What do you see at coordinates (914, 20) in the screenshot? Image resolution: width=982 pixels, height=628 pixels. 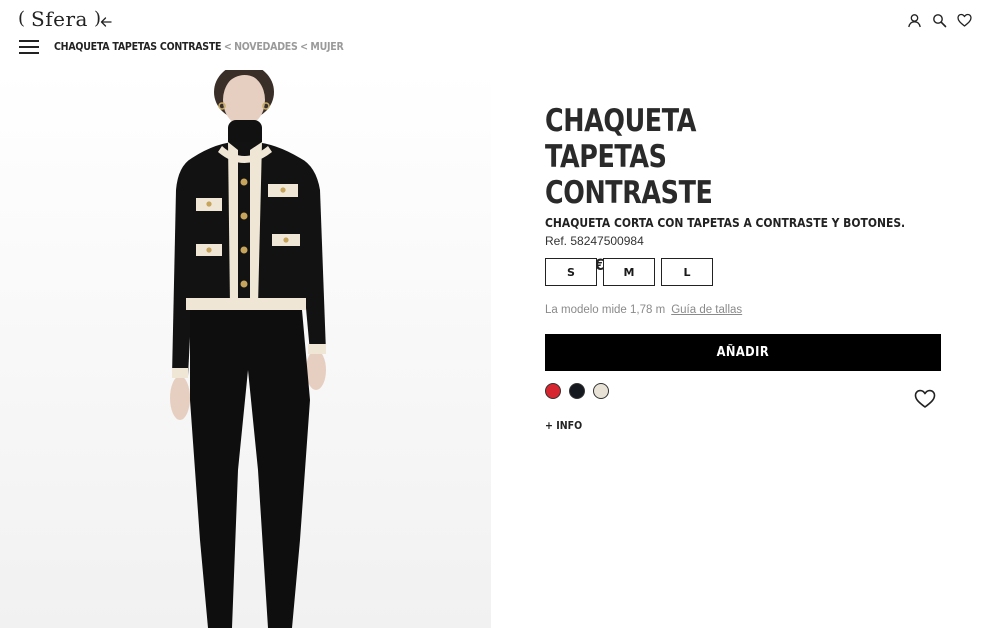 I see `user-icon` at bounding box center [914, 20].